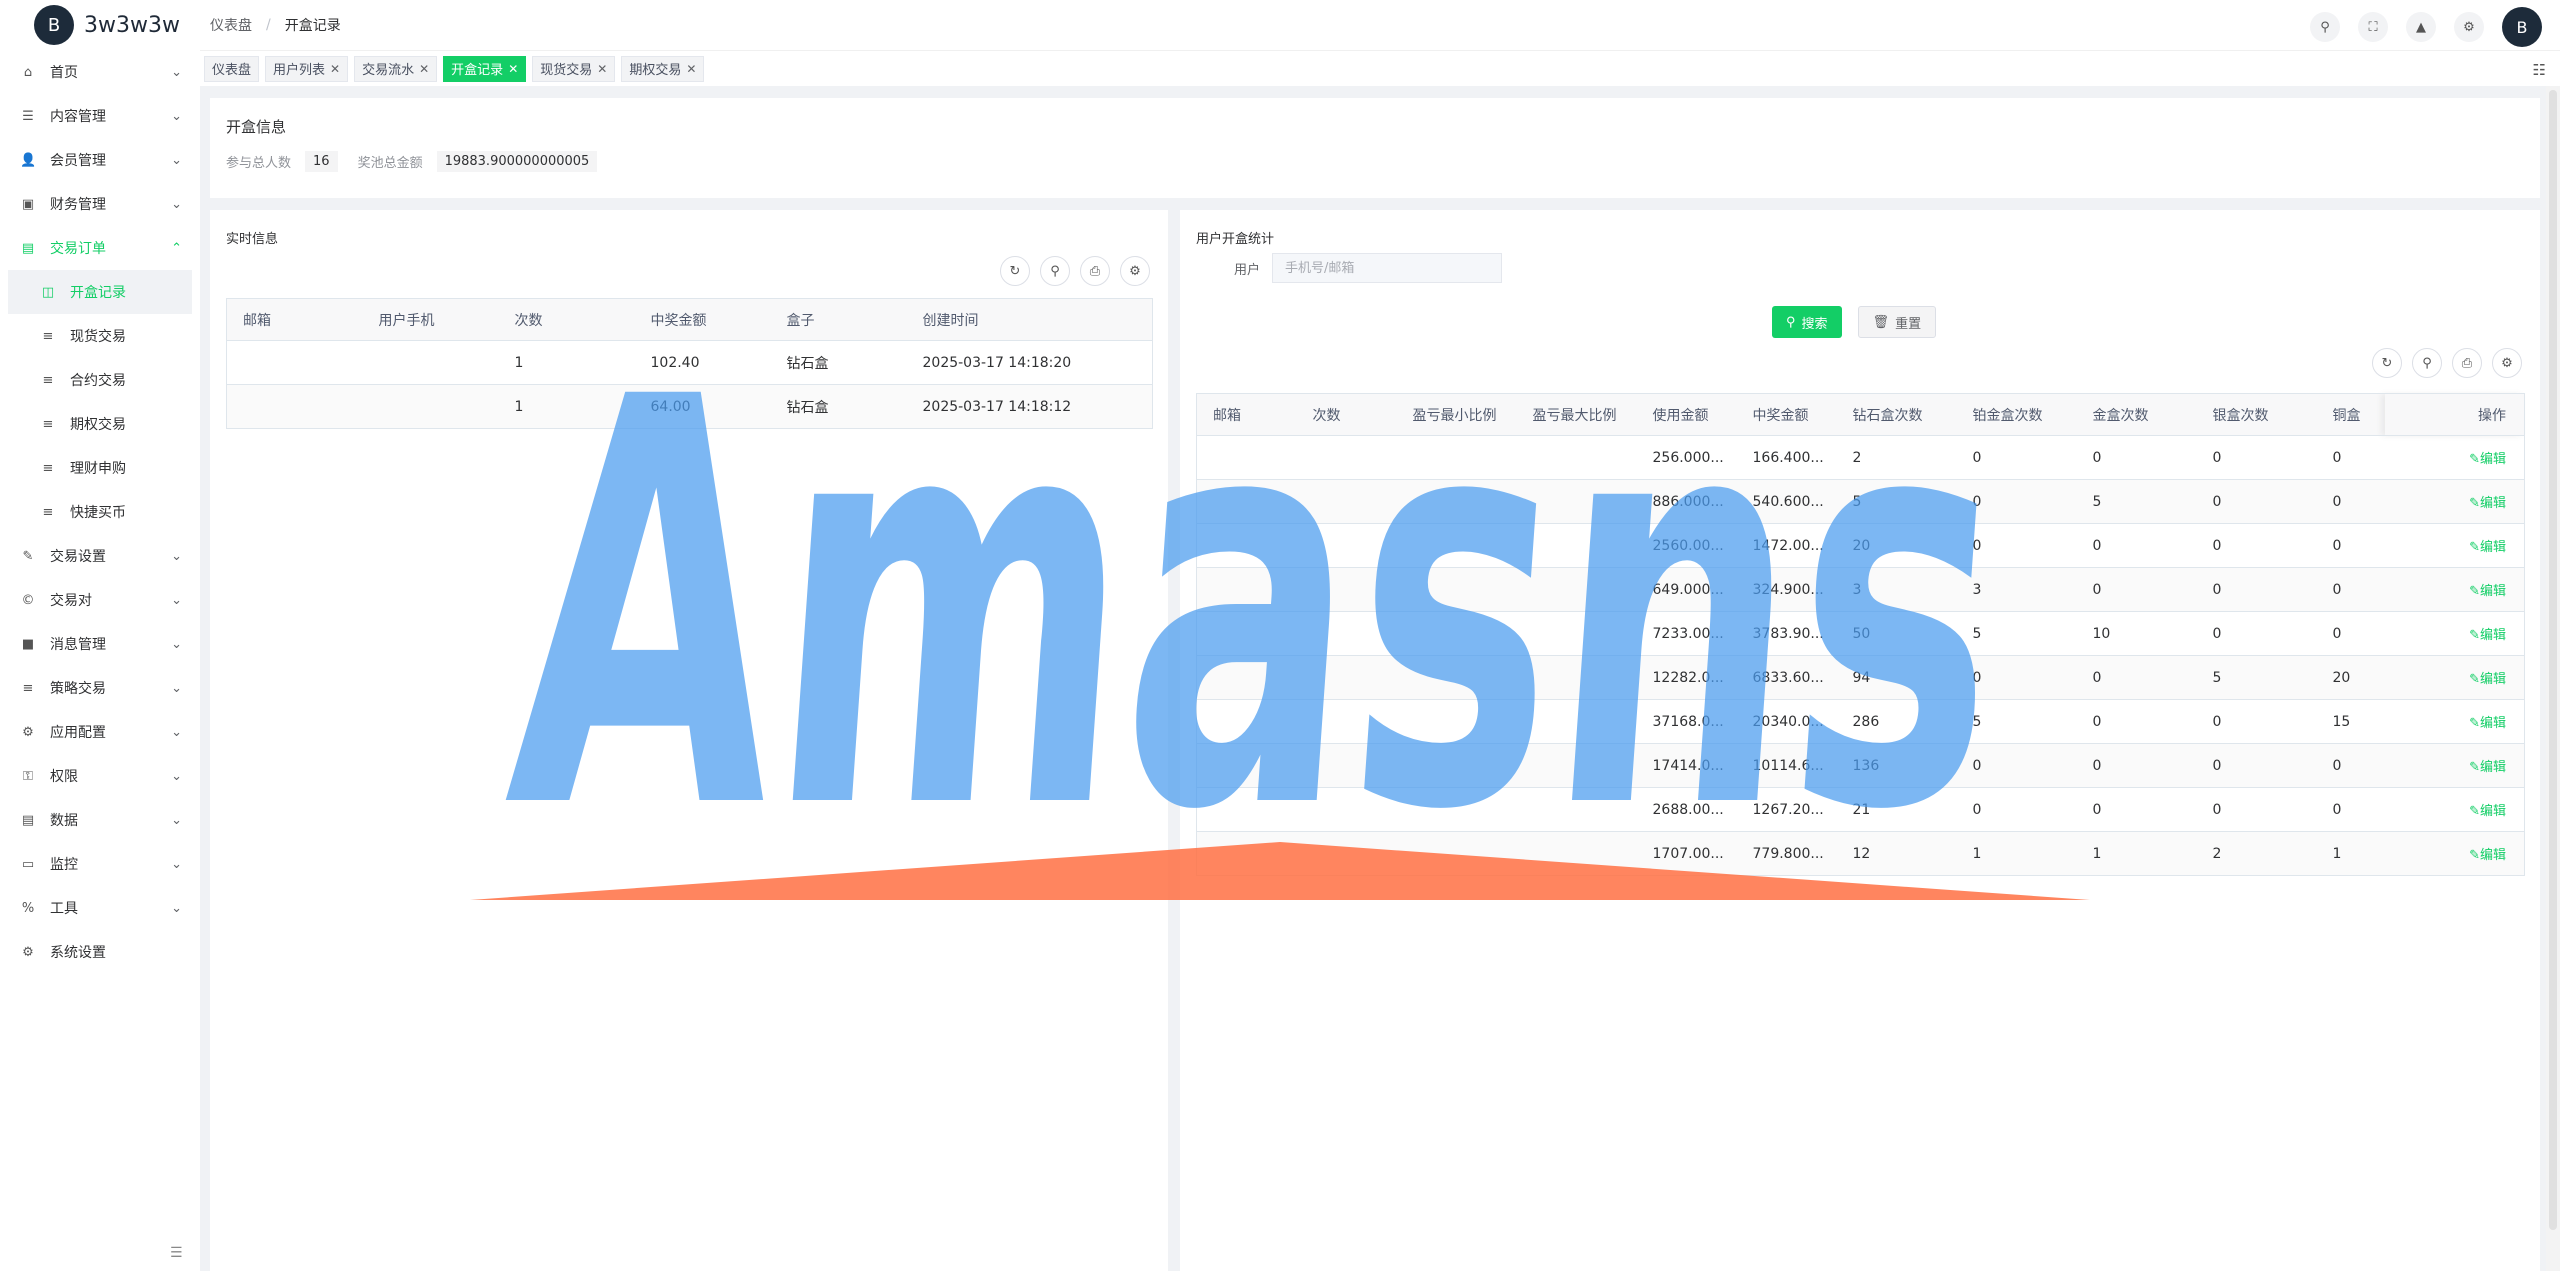 The width and height of the screenshot is (2560, 1271). What do you see at coordinates (430, 319) in the screenshot?
I see `col-phone: 用户手机` at bounding box center [430, 319].